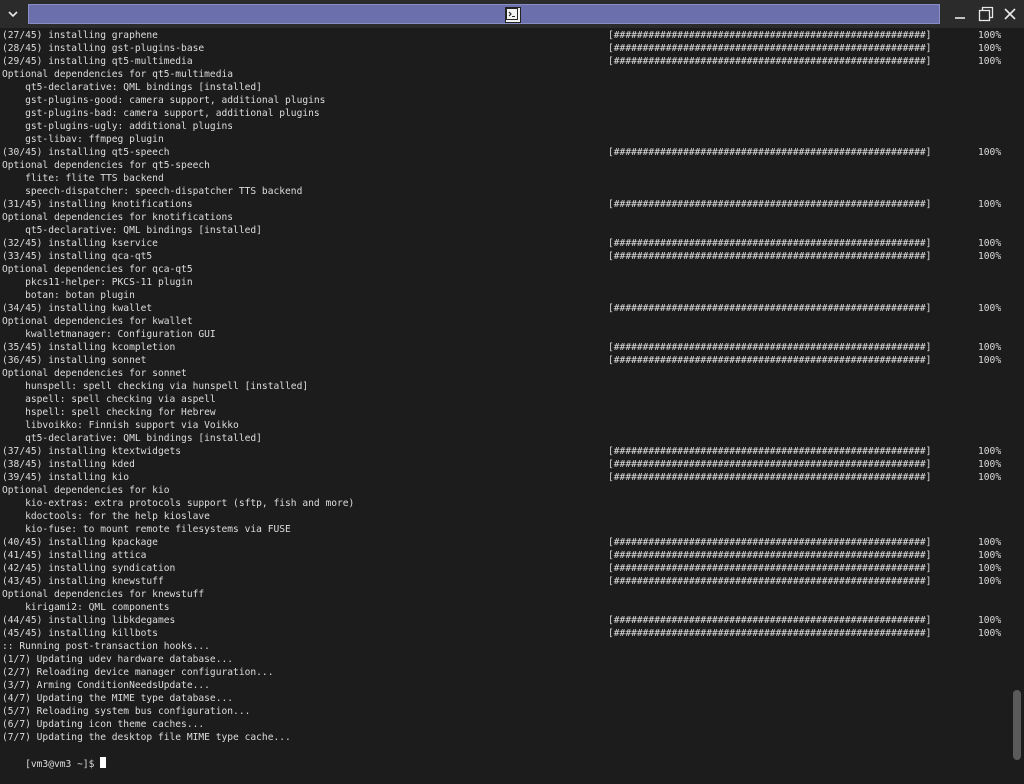 The image size is (1024, 784). Describe the element at coordinates (118, 217) in the screenshot. I see `terminal-line: Optional dependencies for knotifications` at that location.